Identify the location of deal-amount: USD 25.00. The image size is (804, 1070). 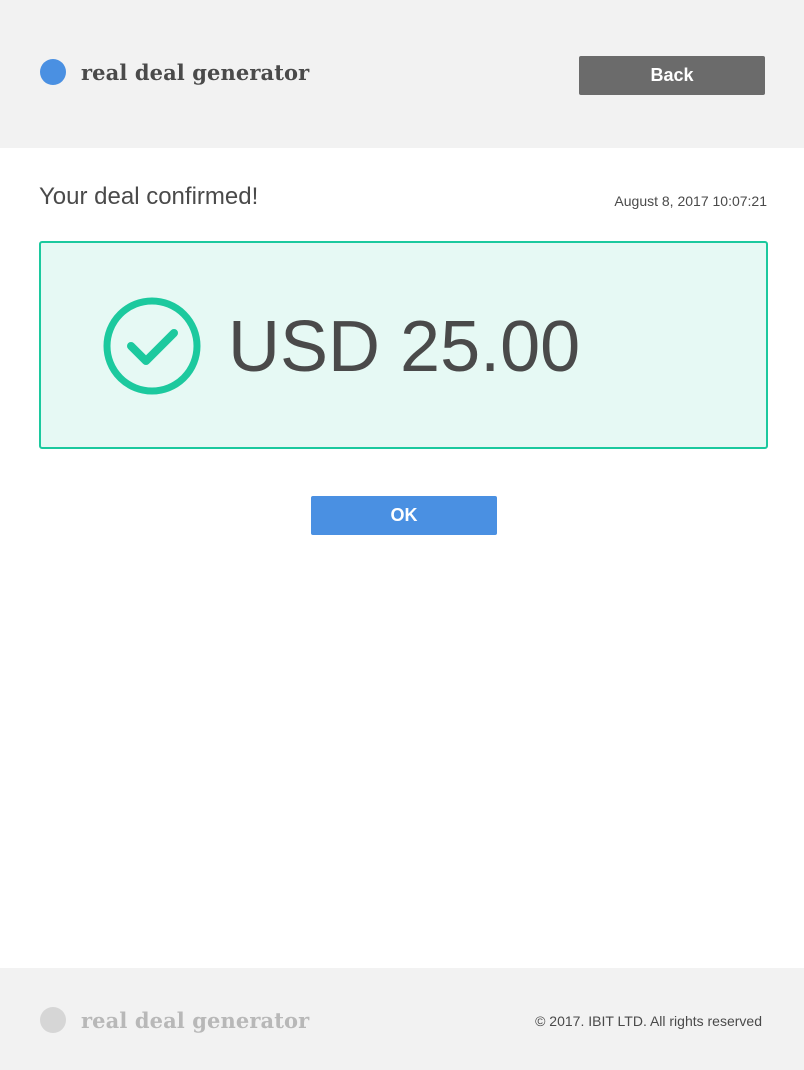
(404, 347).